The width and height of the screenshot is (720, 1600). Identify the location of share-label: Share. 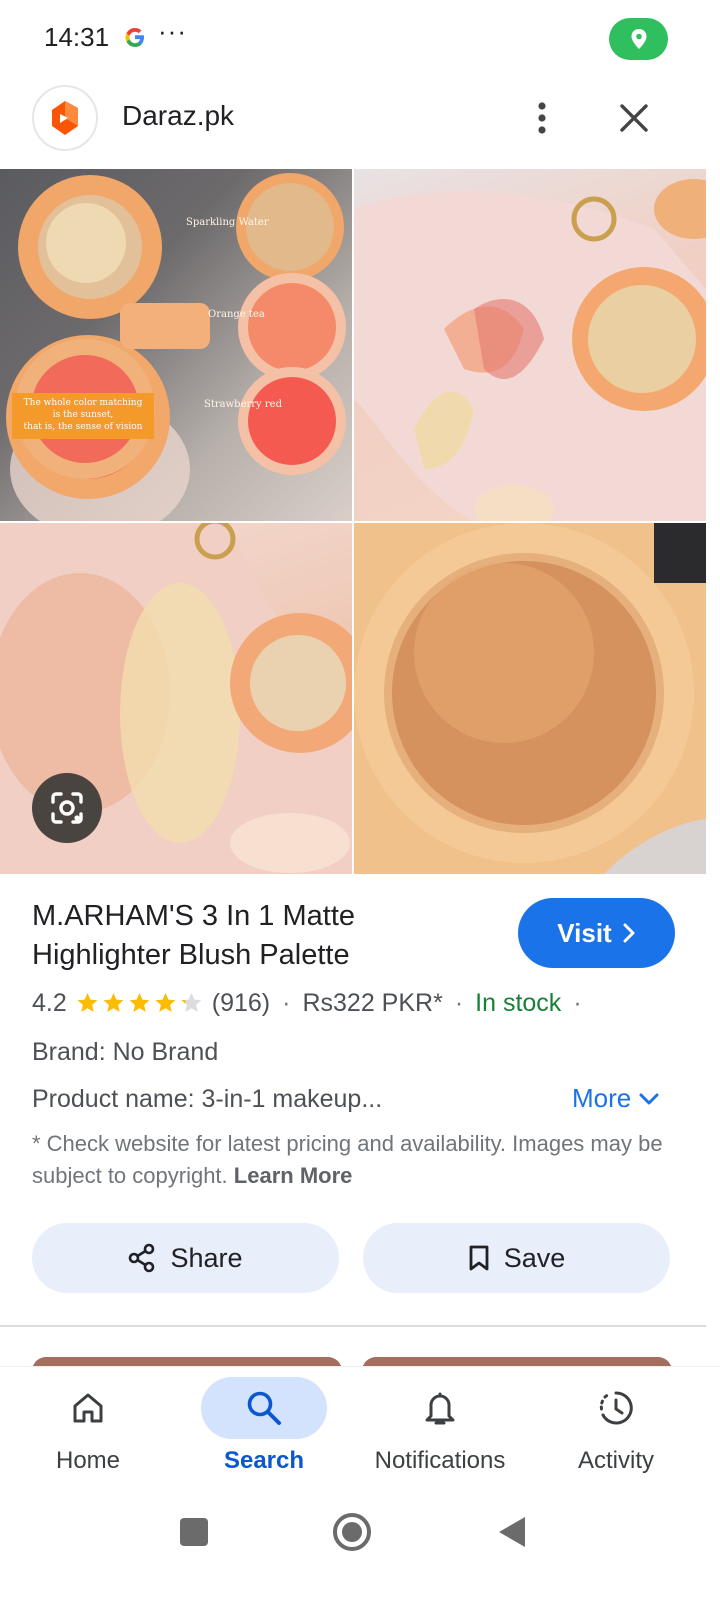
(206, 1257).